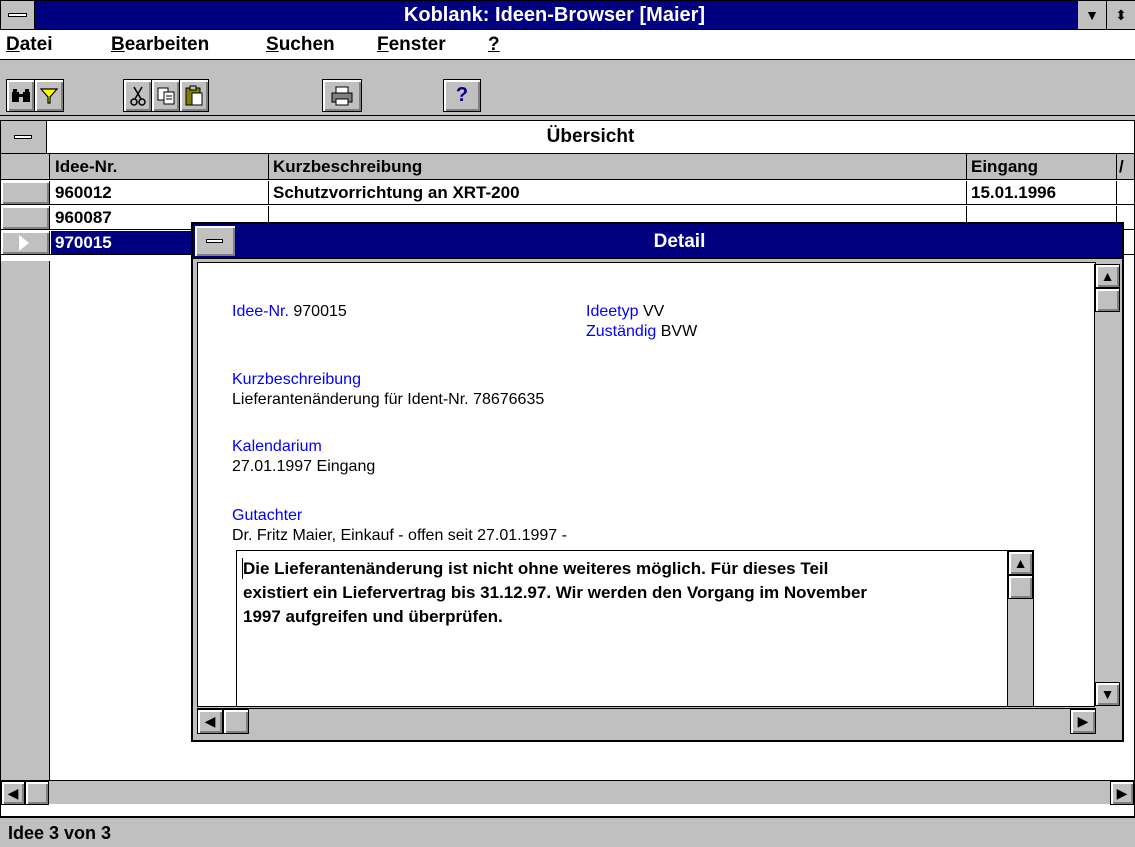  I want to click on row-selector-gutter, so click(25, 520).